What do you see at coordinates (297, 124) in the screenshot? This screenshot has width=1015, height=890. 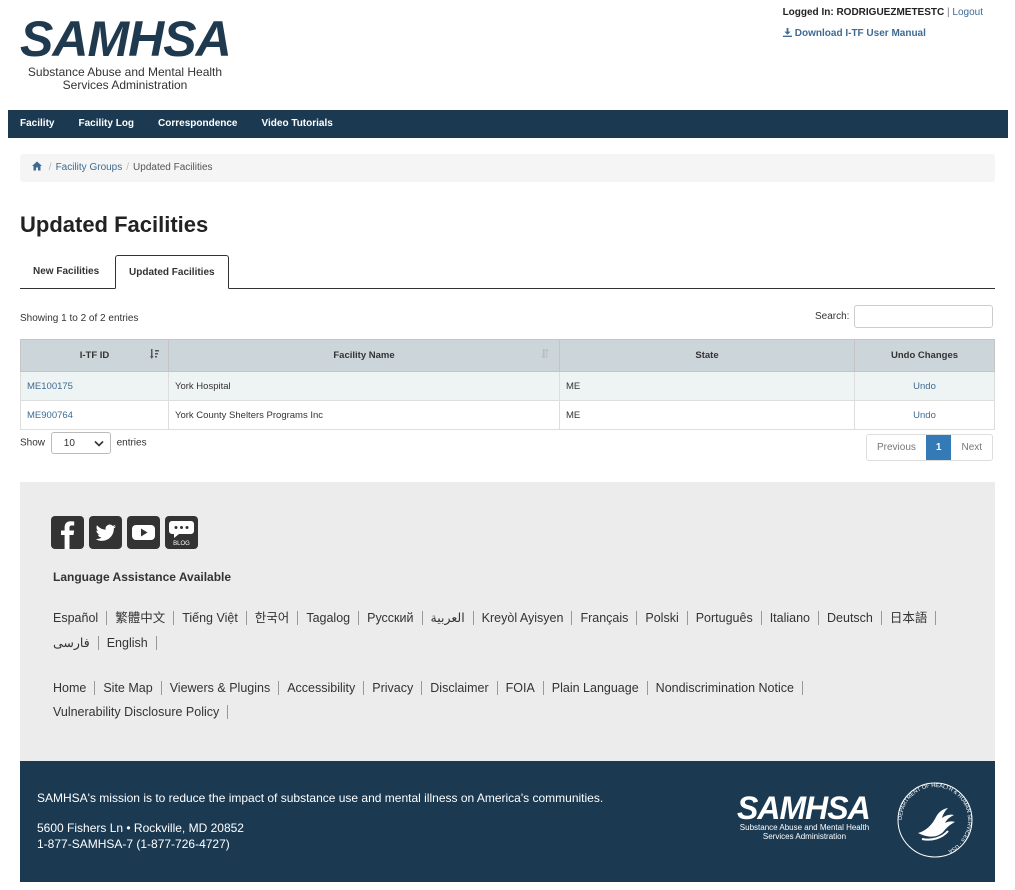 I see `nav-video-tutorials: Video Tutorials` at bounding box center [297, 124].